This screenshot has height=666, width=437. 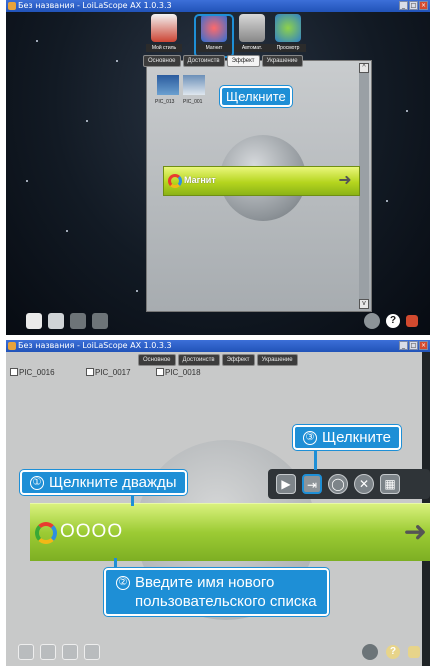 I want to click on thumbnail-label: PIC_001, so click(x=193, y=102).